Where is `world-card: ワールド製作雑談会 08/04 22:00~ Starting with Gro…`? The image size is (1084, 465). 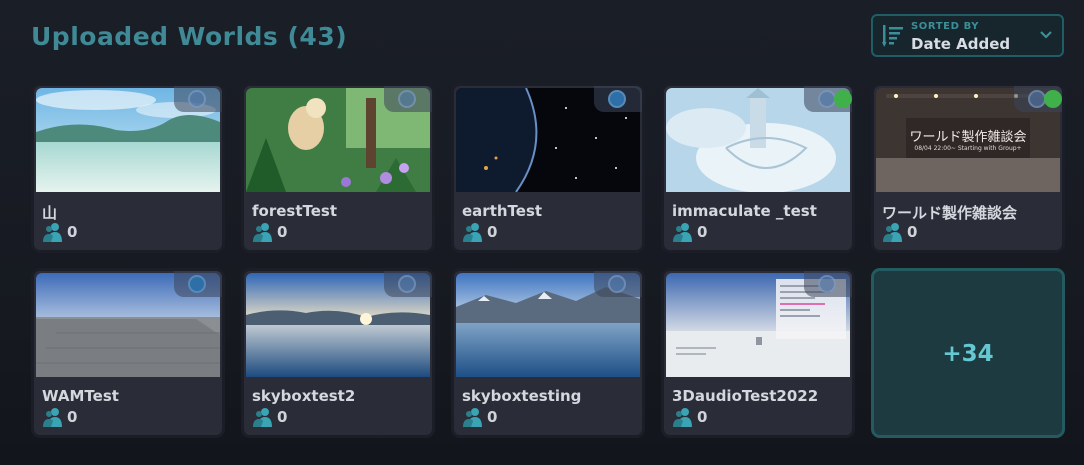
world-card: ワールド製作雑談会 08/04 22:00~ Starting with Gro… is located at coordinates (968, 168).